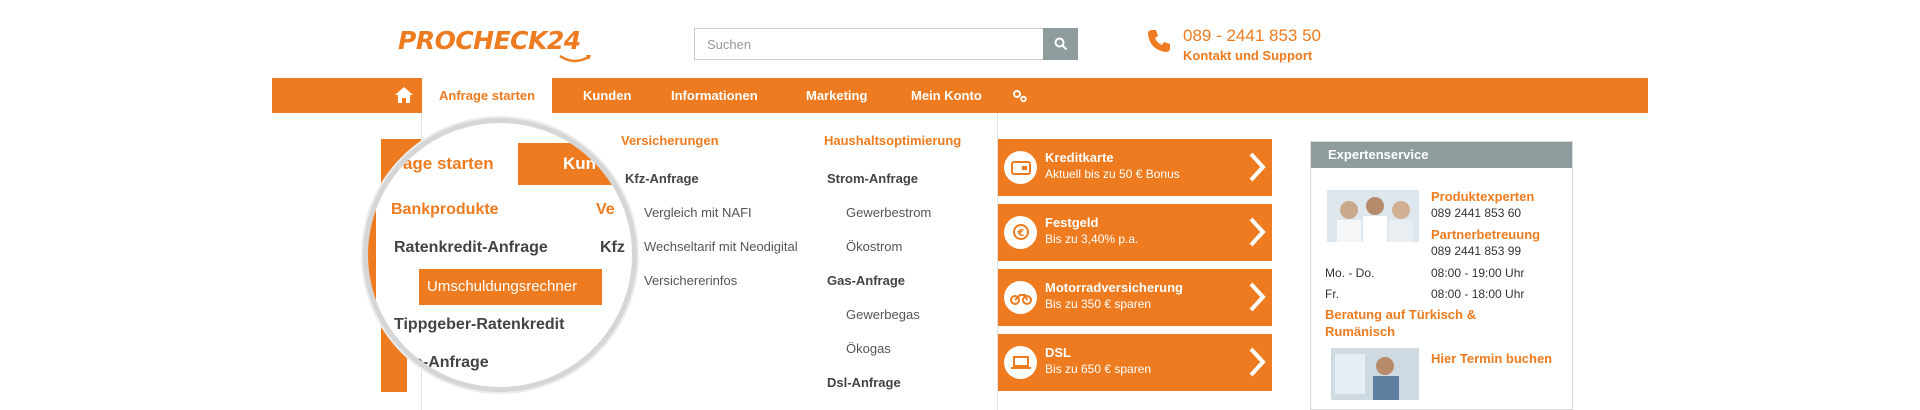  What do you see at coordinates (1350, 273) in the screenshot?
I see `hours-day: Mo. - Do.` at bounding box center [1350, 273].